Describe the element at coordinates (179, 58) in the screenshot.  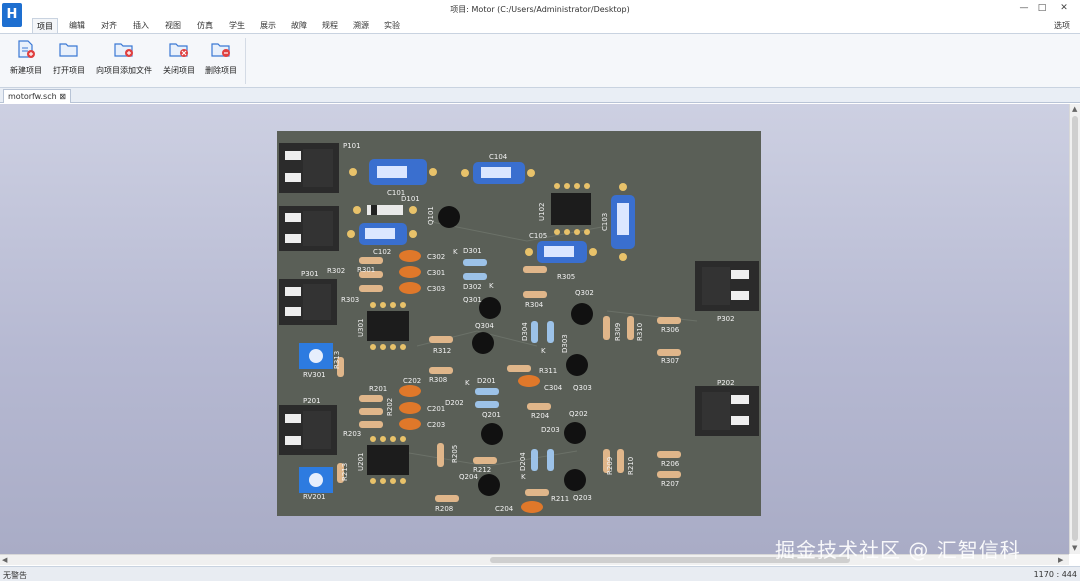
I see `close-project-button: 关闭项目` at that location.